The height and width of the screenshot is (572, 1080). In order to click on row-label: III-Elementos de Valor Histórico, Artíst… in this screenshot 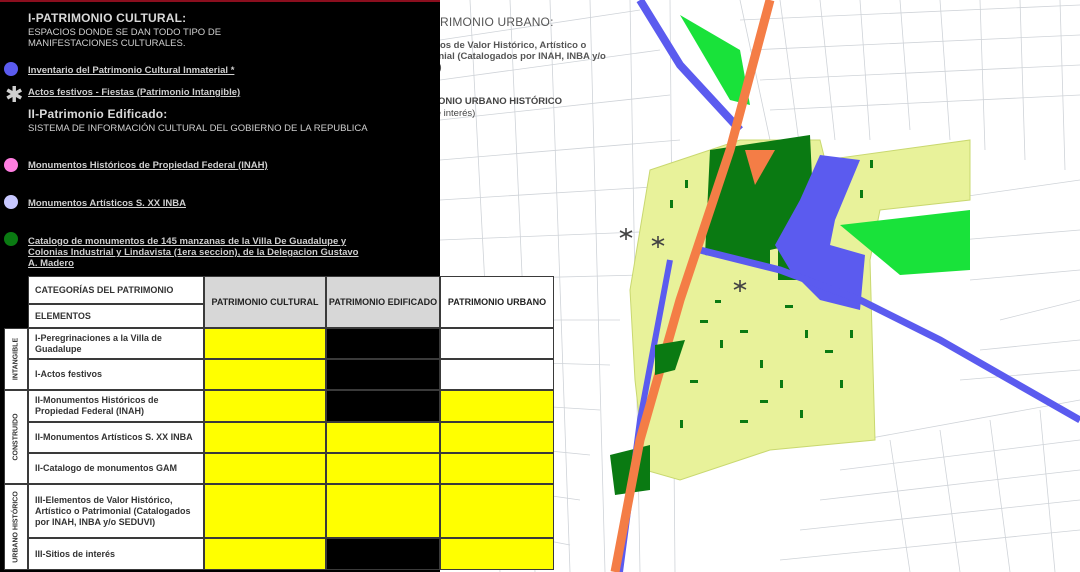, I will do `click(116, 511)`.